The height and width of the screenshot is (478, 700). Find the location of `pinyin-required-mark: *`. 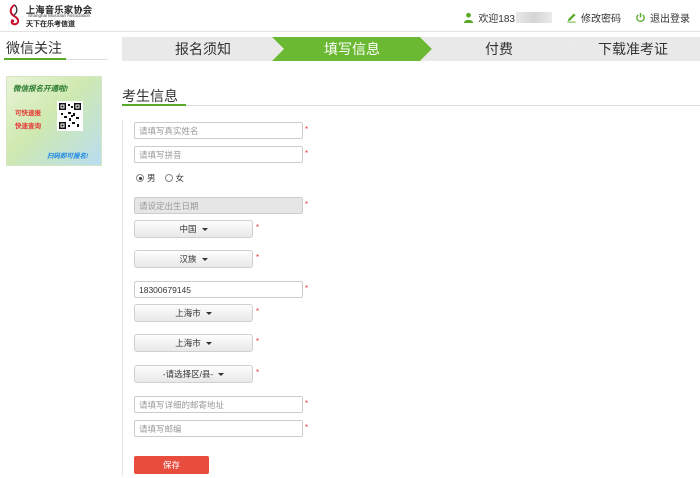

pinyin-required-mark: * is located at coordinates (307, 153).